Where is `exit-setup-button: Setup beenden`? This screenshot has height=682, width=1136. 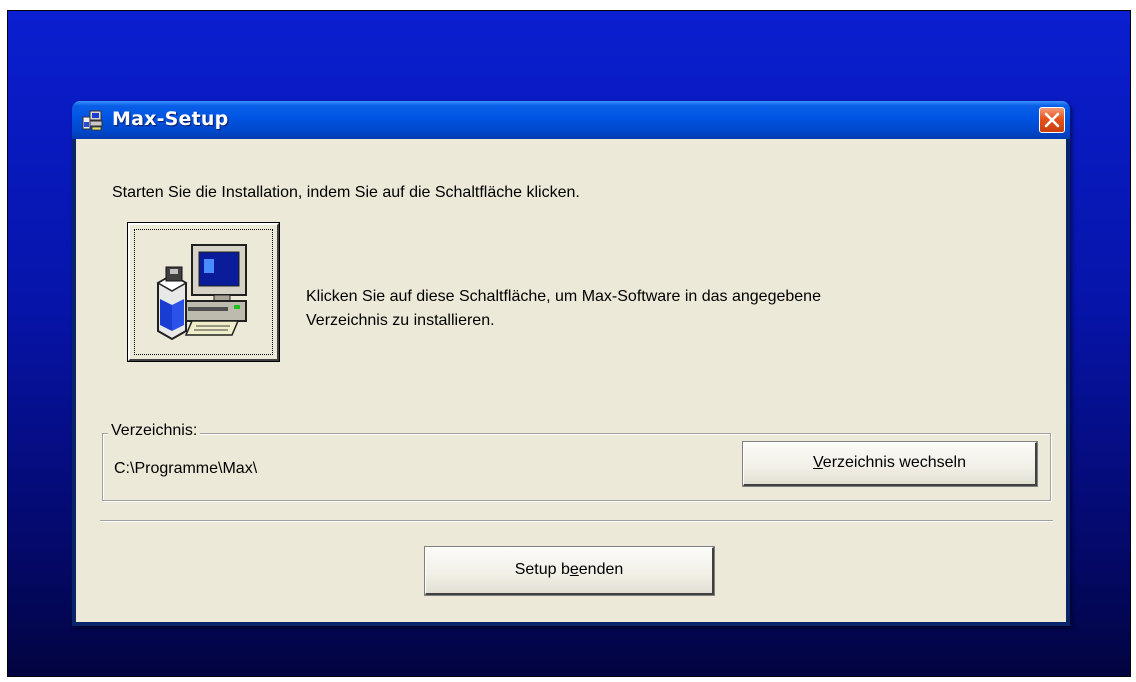 exit-setup-button: Setup beenden is located at coordinates (569, 571).